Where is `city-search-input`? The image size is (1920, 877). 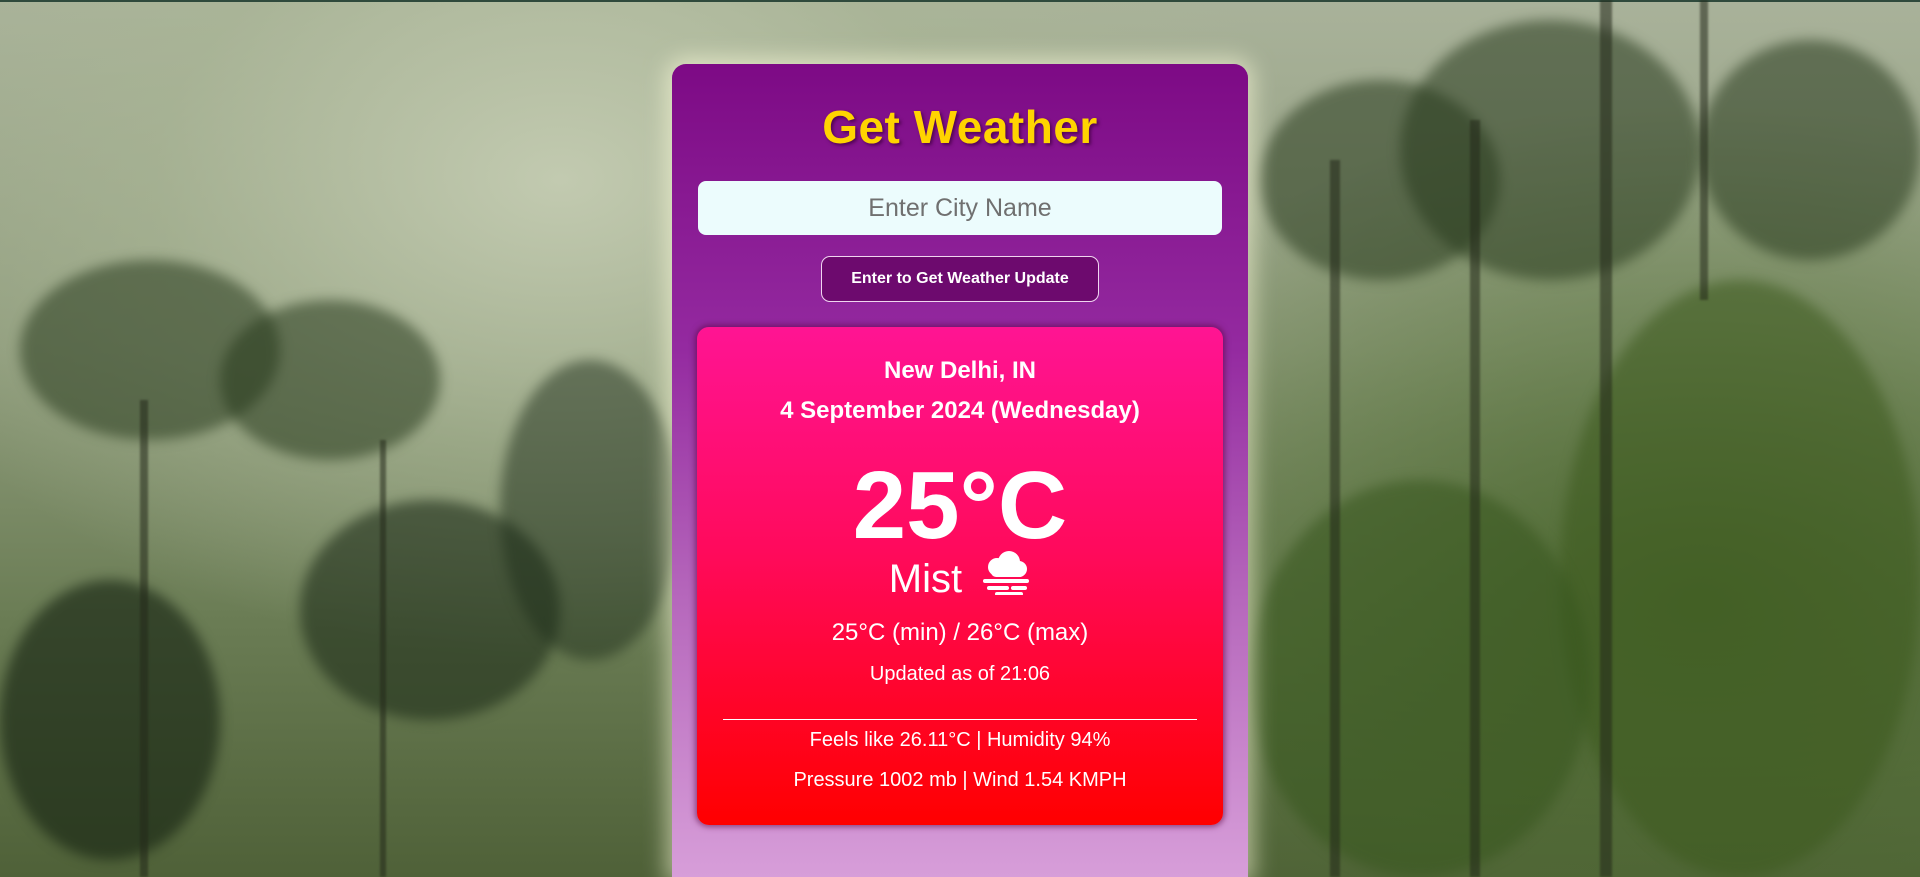 city-search-input is located at coordinates (960, 208).